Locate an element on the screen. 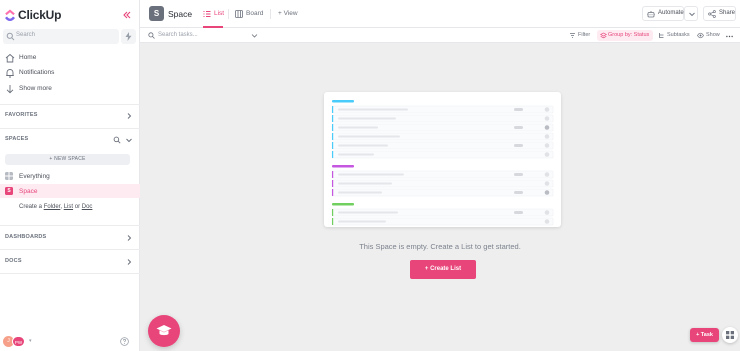 The width and height of the screenshot is (740, 351). show-button: Show is located at coordinates (710, 35).